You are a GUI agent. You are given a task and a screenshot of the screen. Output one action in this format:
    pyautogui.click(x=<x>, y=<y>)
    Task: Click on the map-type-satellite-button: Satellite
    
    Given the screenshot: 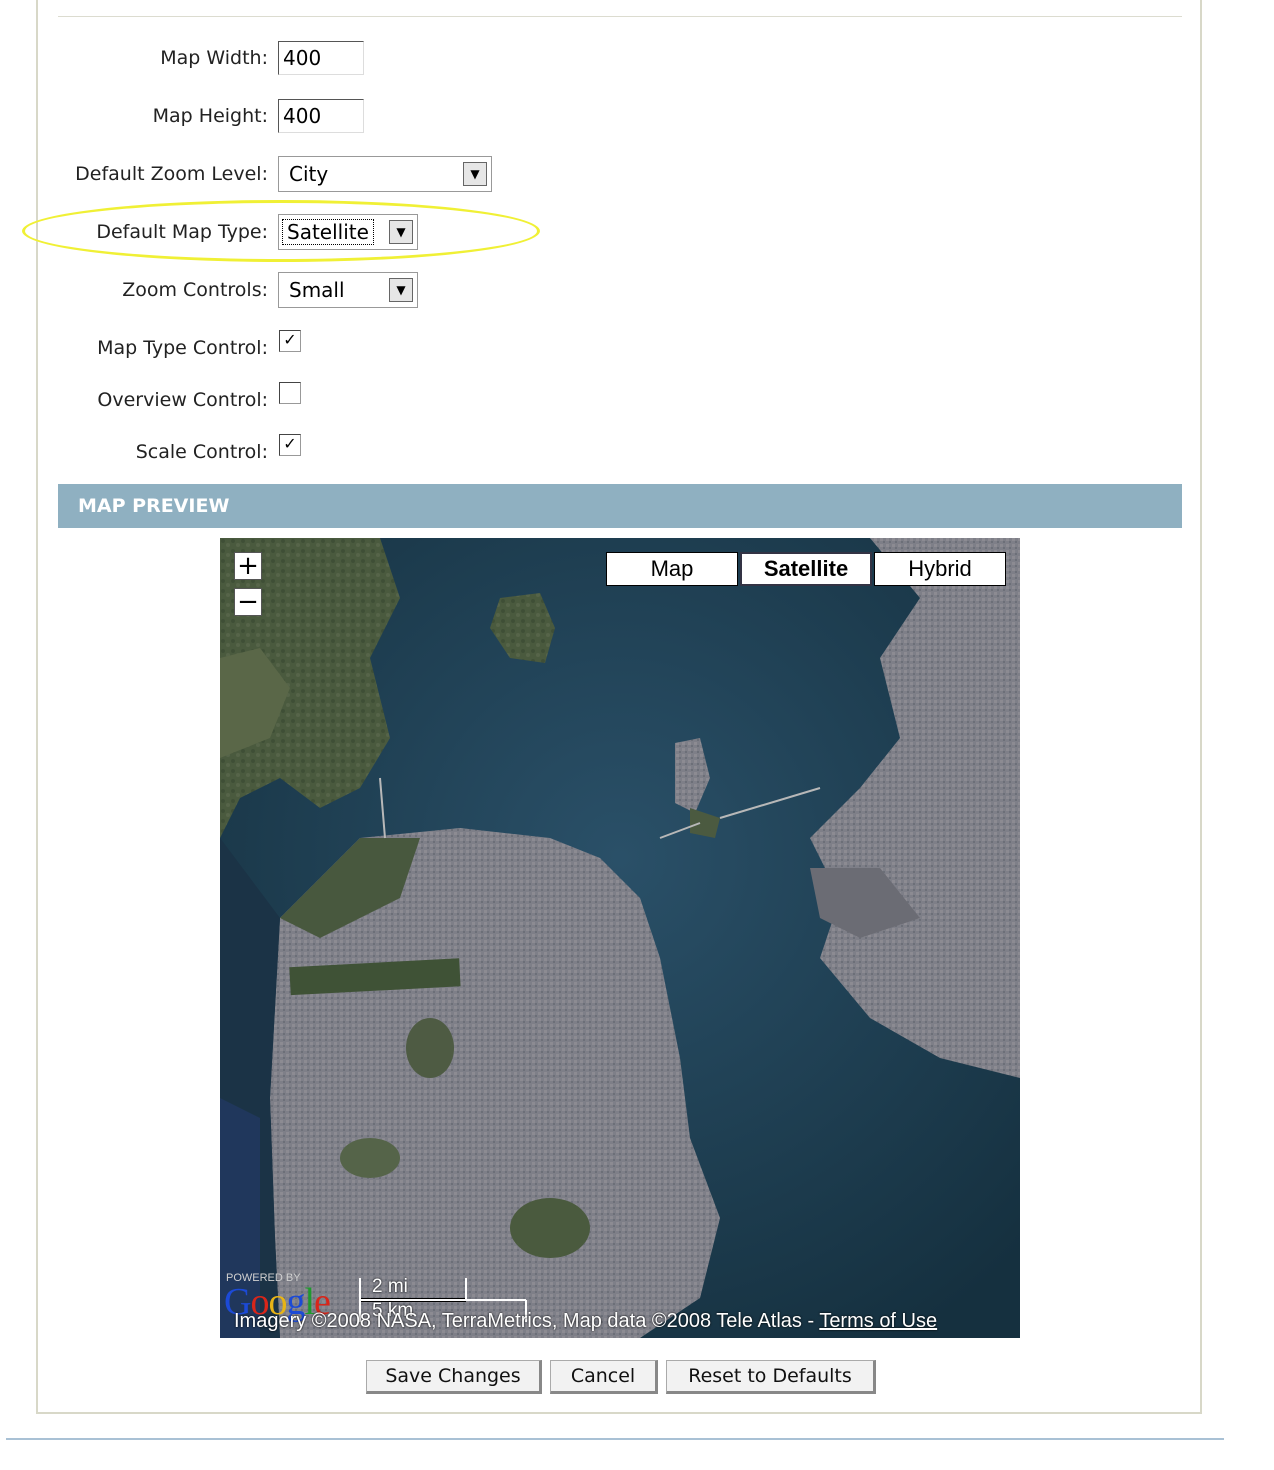 What is the action you would take?
    pyautogui.click(x=806, y=569)
    